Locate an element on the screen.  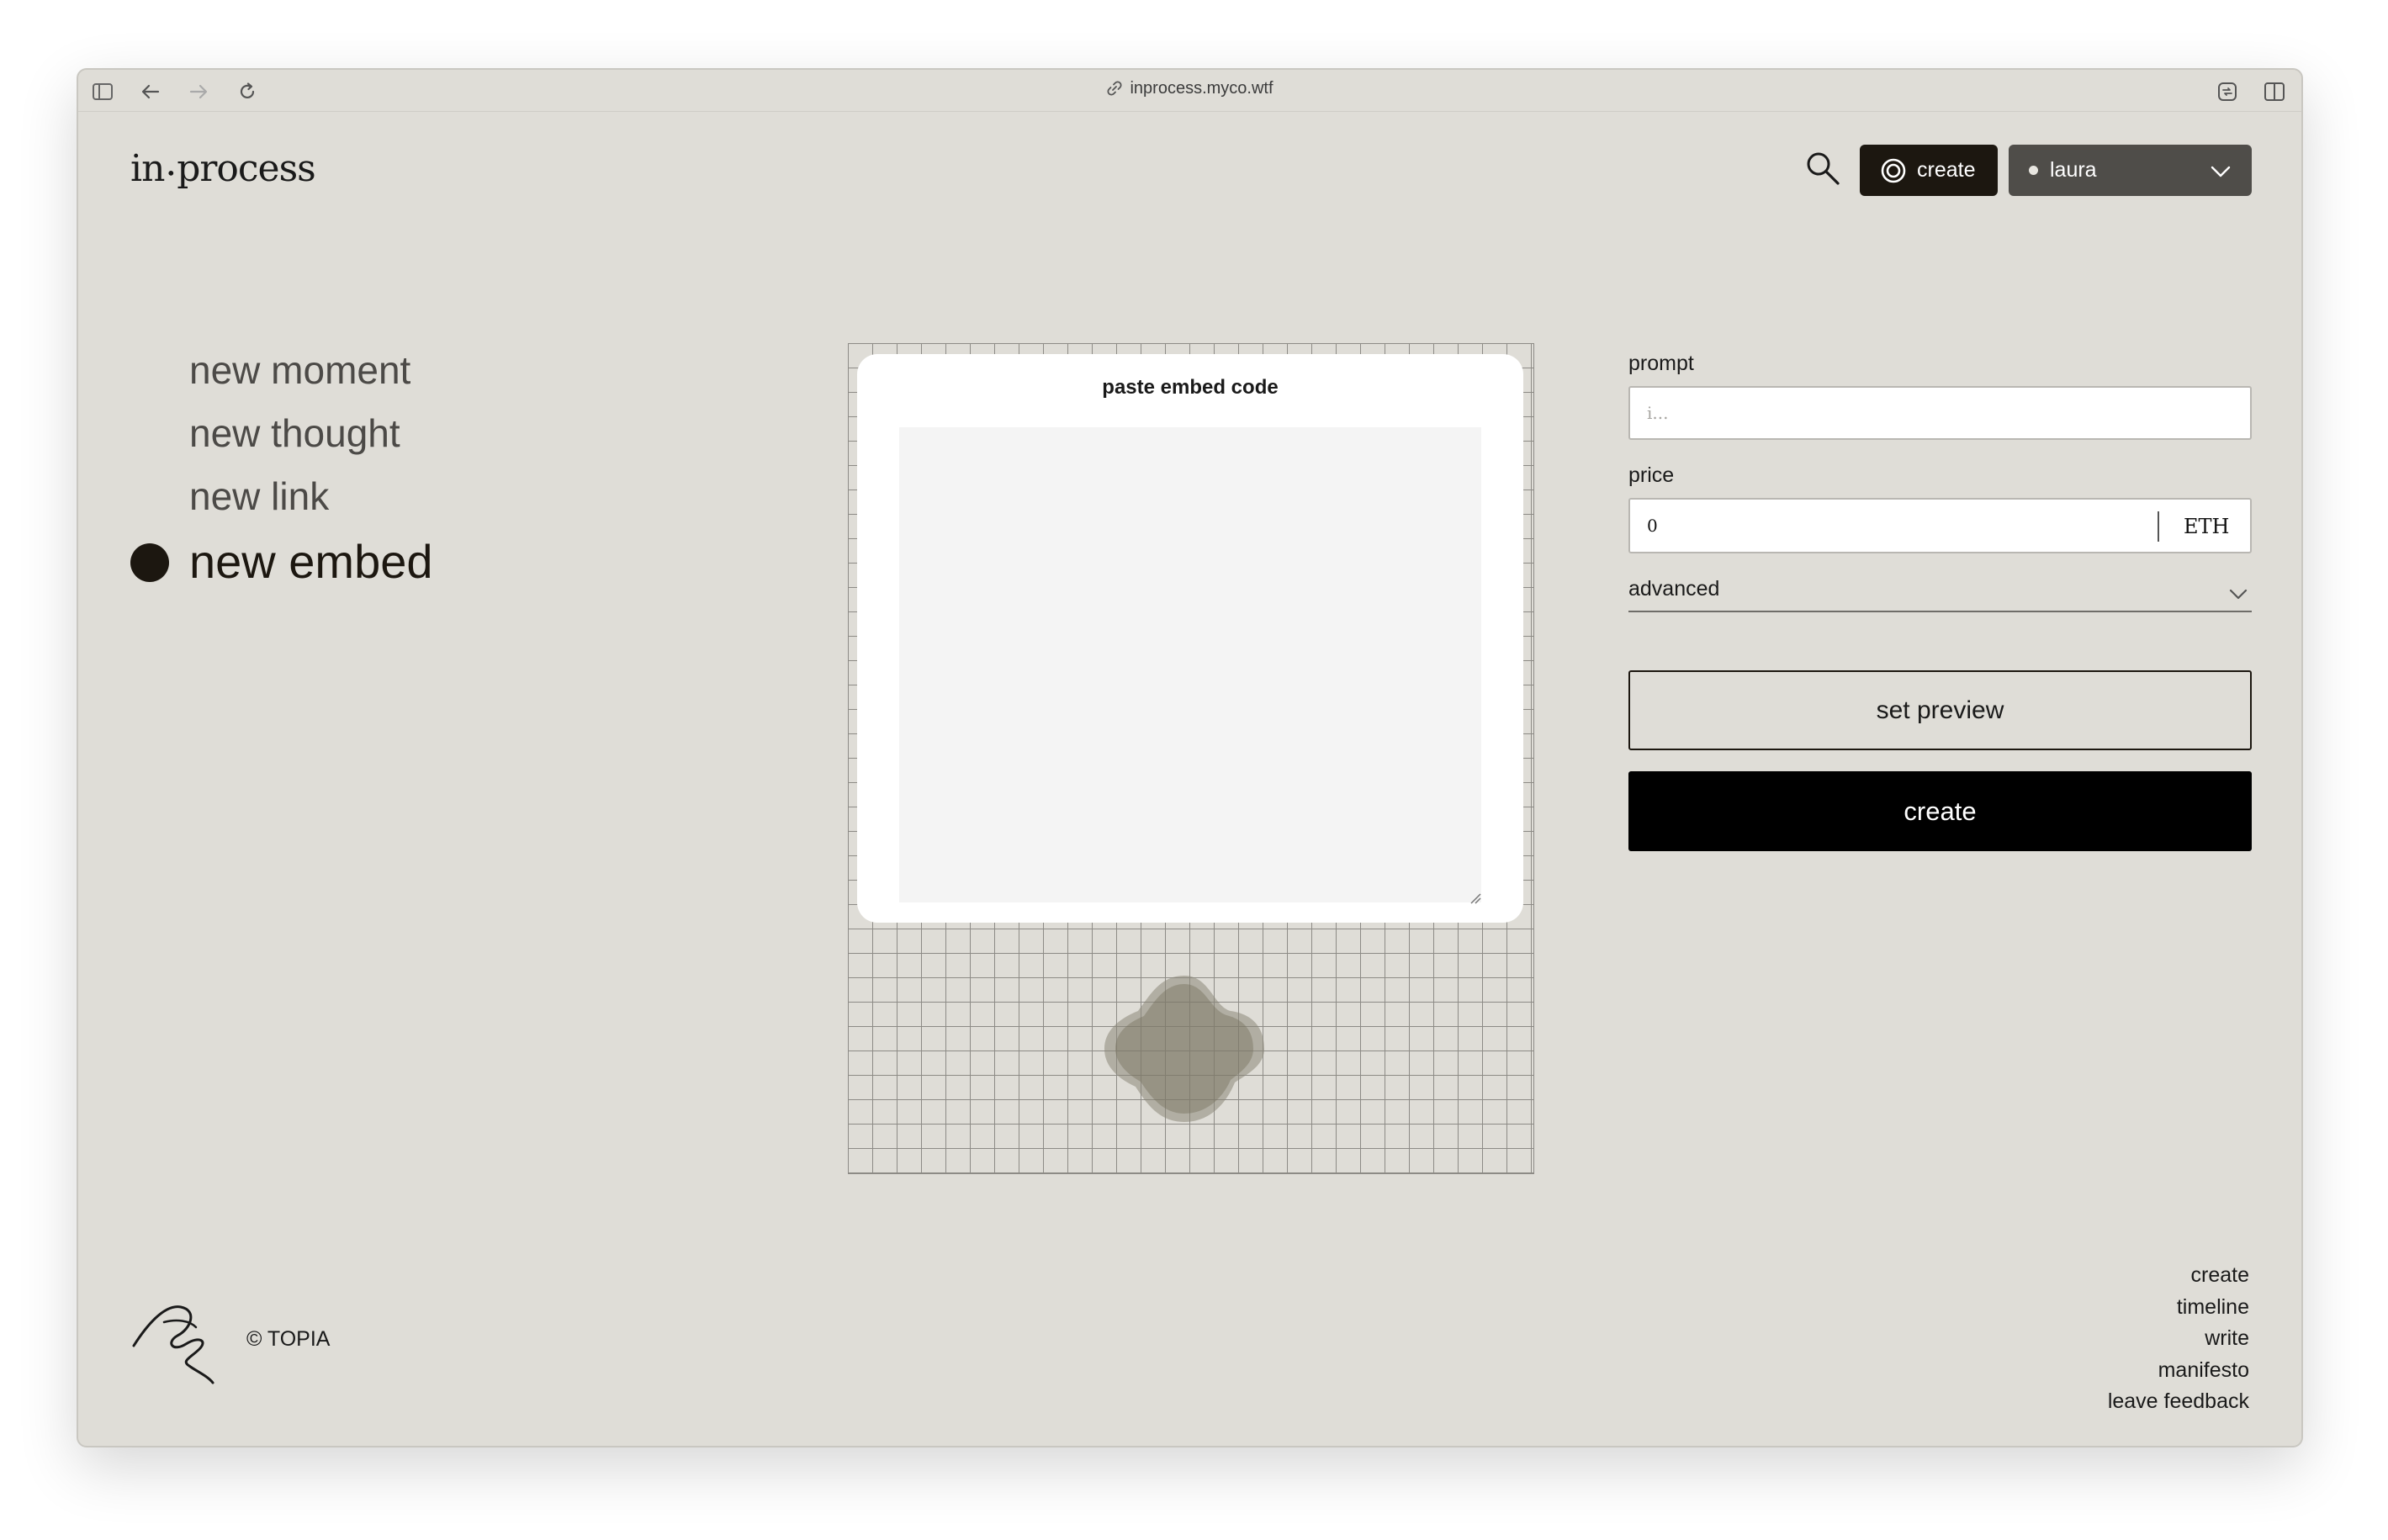
menu-item-new-embed: new embed is located at coordinates (281, 561).